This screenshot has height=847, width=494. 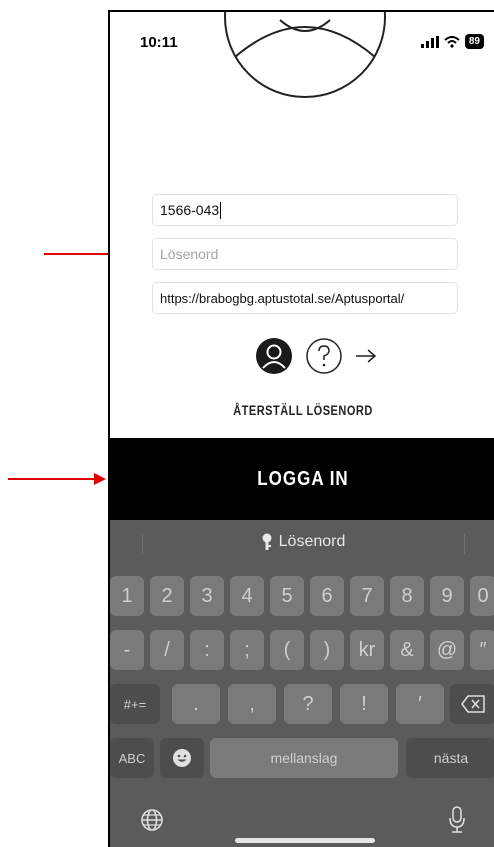 I want to click on backspace-icon, so click(x=473, y=704).